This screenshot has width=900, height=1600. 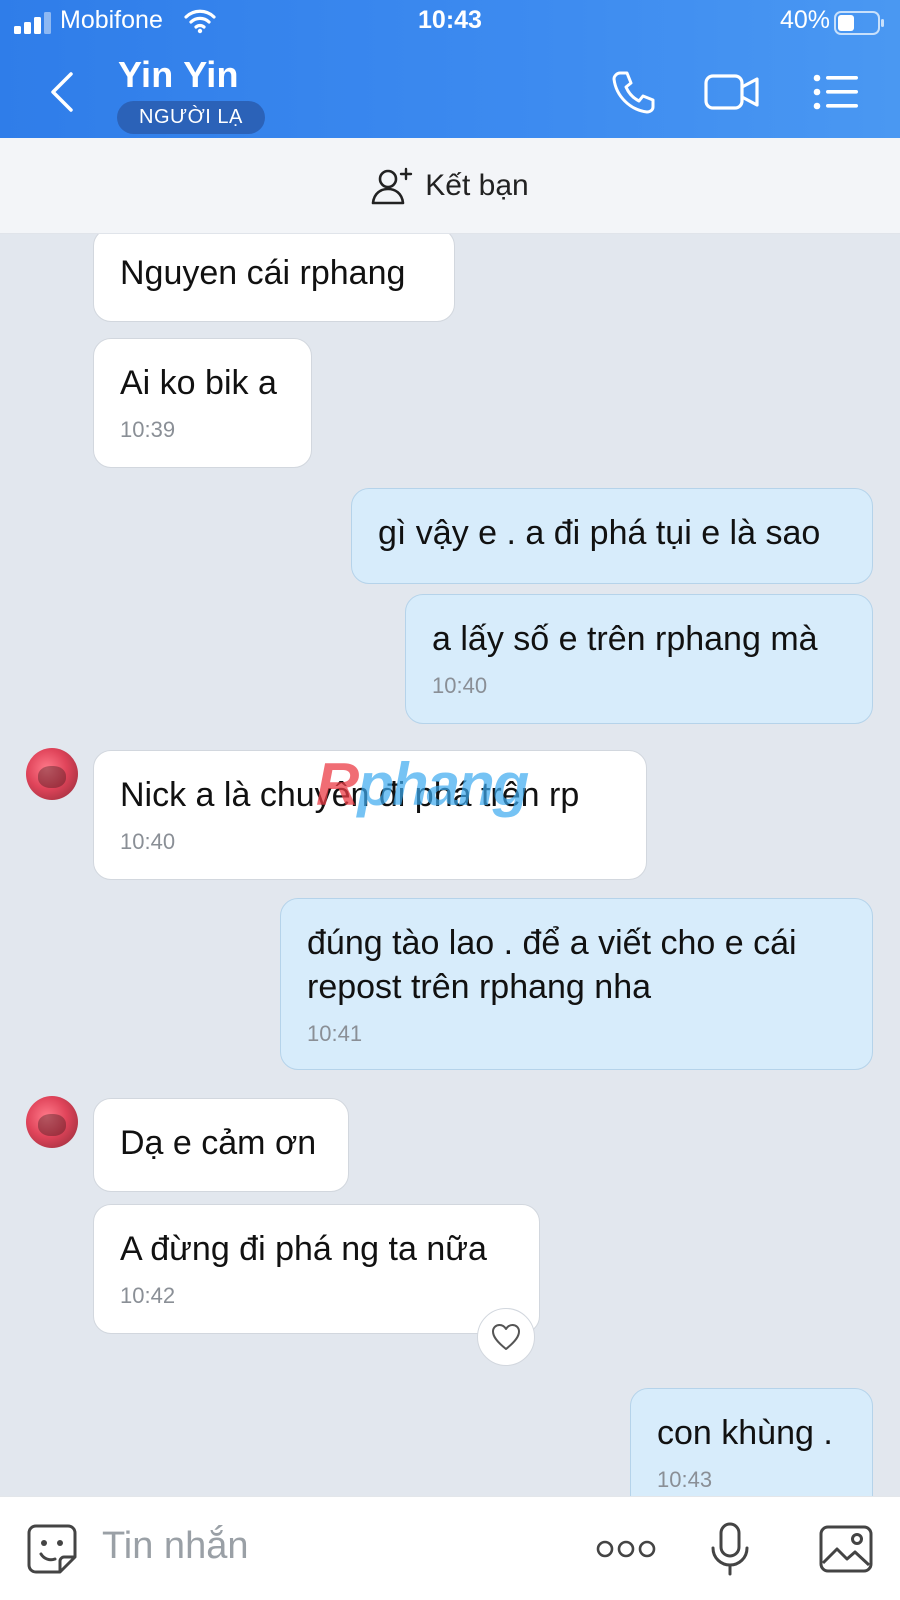 I want to click on image-picker-button, so click(x=846, y=1549).